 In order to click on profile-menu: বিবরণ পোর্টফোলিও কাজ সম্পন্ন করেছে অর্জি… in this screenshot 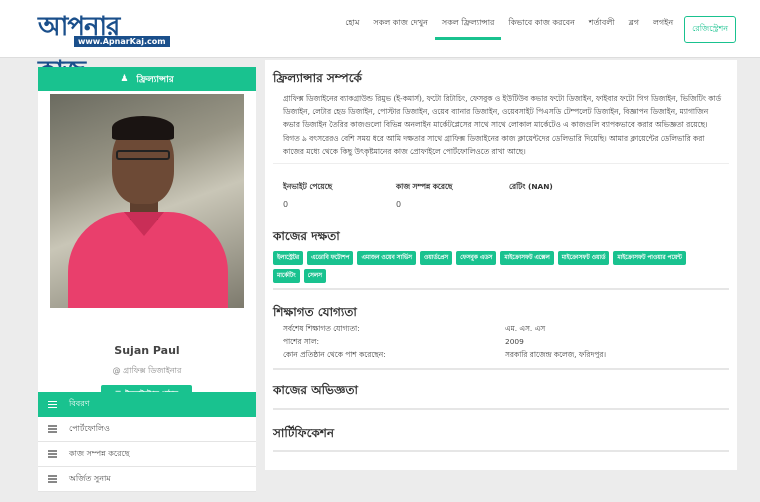, I will do `click(147, 442)`.